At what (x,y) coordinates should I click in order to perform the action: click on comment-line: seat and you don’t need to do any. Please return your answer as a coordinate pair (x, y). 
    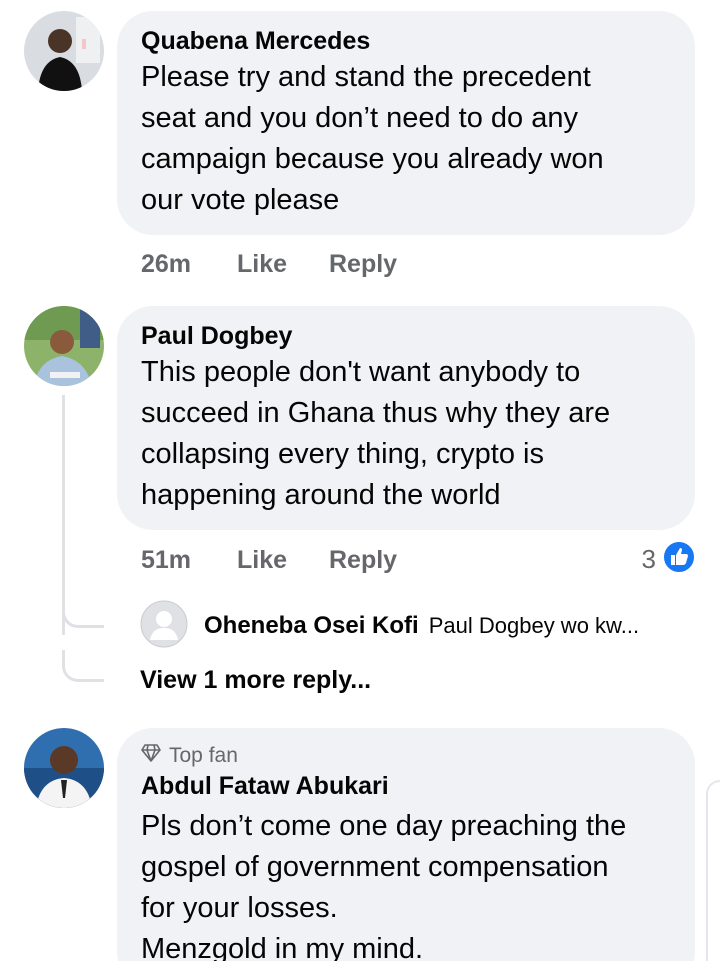
    Looking at the image, I should click on (359, 118).